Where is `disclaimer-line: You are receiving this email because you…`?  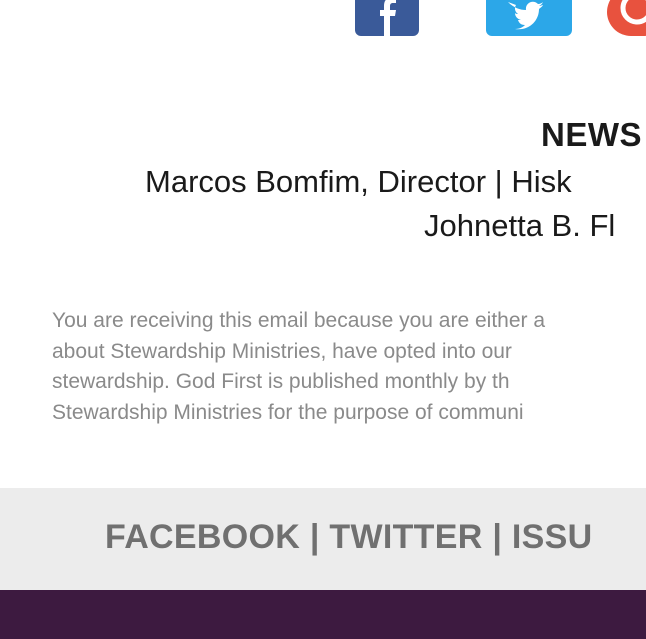
disclaimer-line: You are receiving this email because you… is located at coordinates (299, 320).